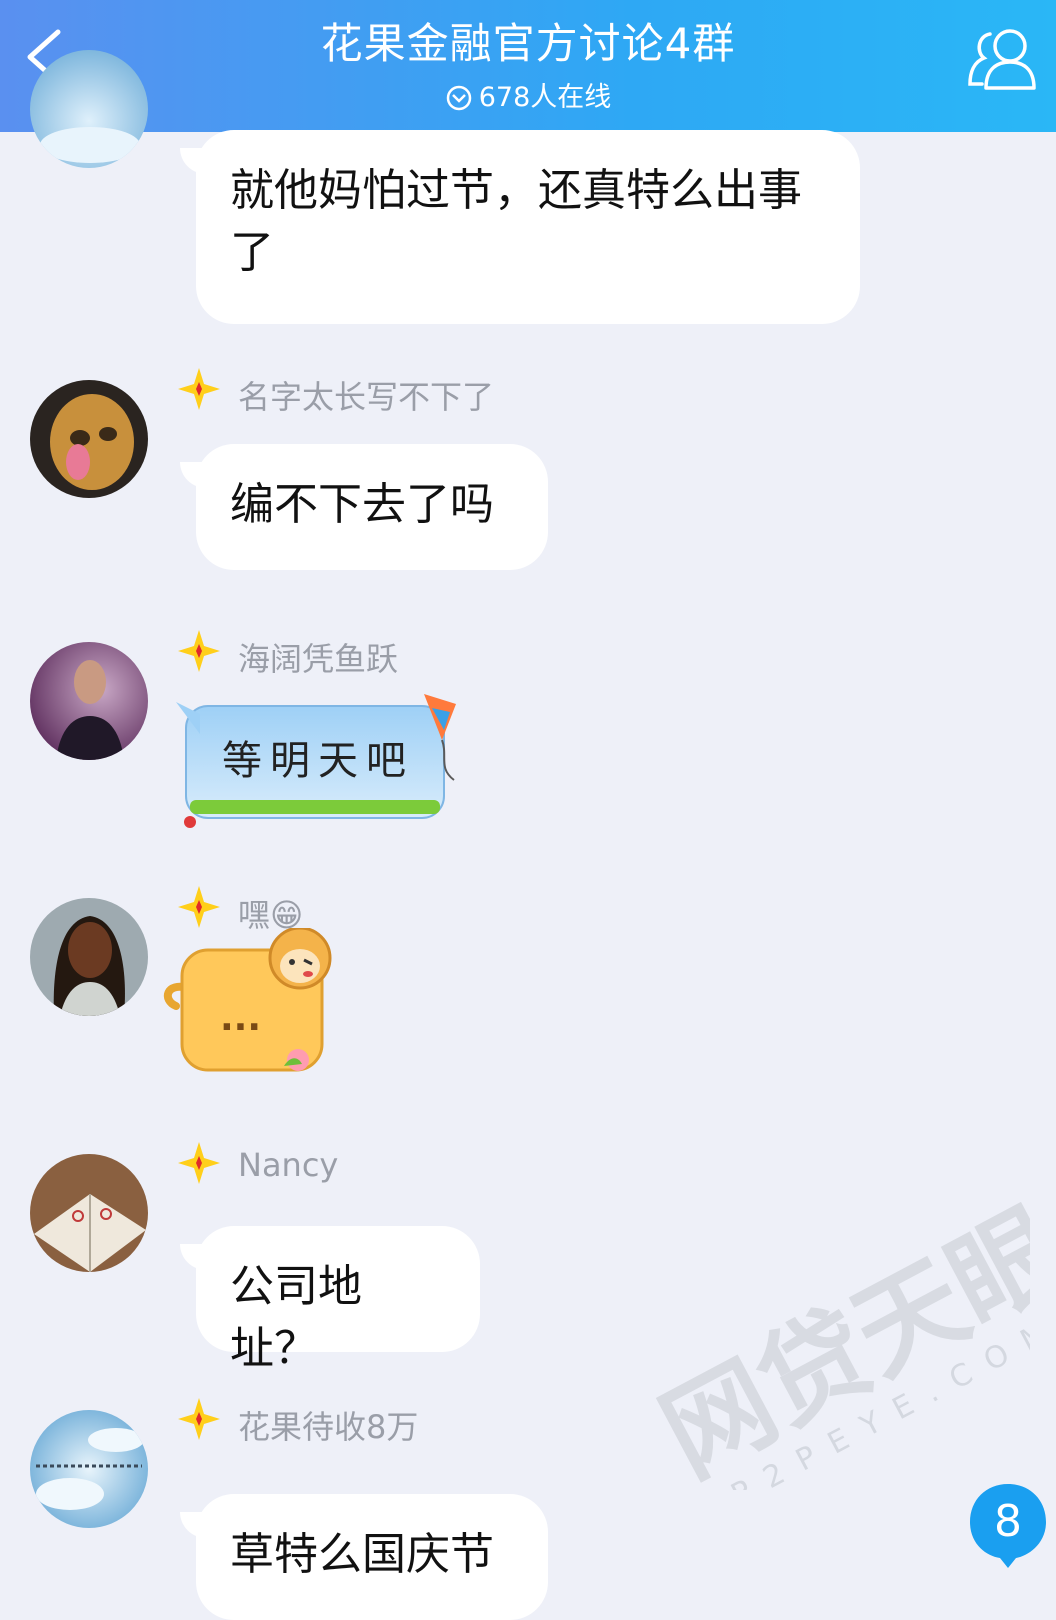  I want to click on message-text: 公司地址？, so click(296, 1317).